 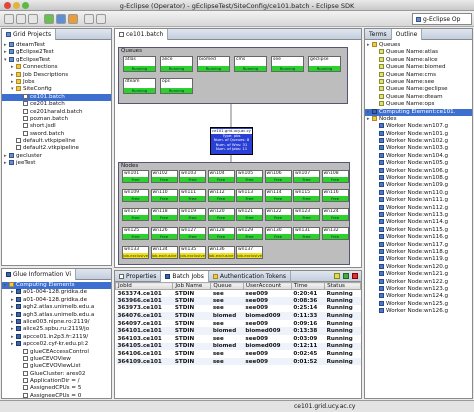 I want to click on outline-tree-item: ▸ Computing Element:ce101., so click(x=418, y=112).